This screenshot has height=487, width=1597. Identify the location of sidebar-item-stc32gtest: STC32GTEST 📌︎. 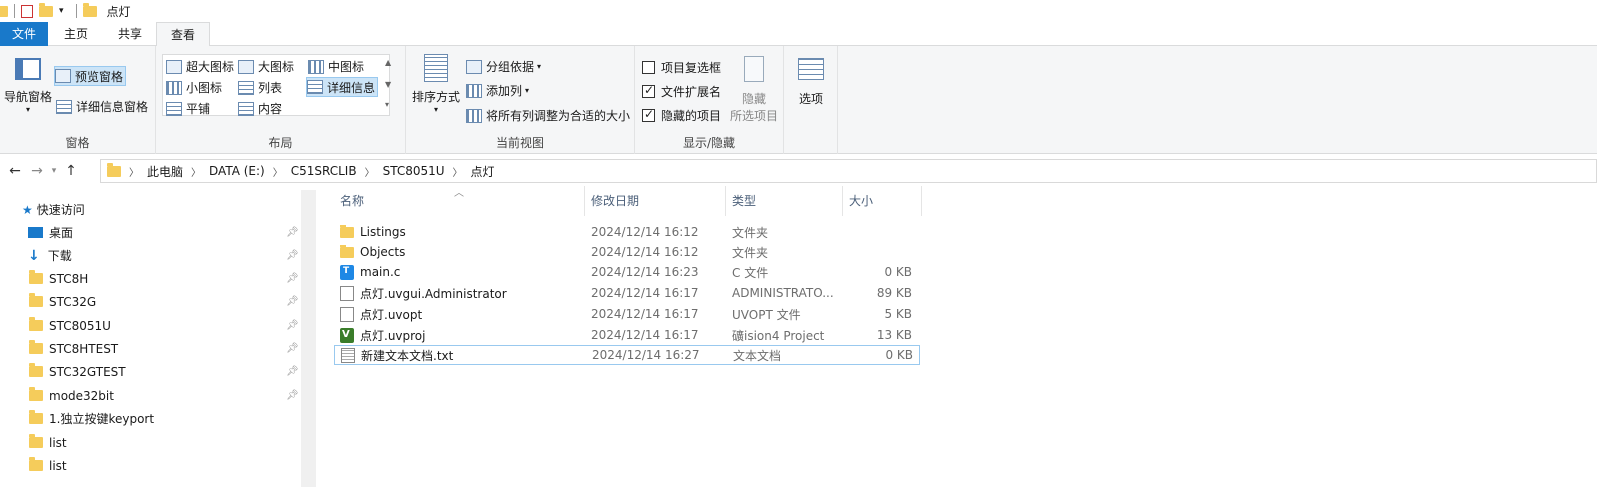
(150, 371).